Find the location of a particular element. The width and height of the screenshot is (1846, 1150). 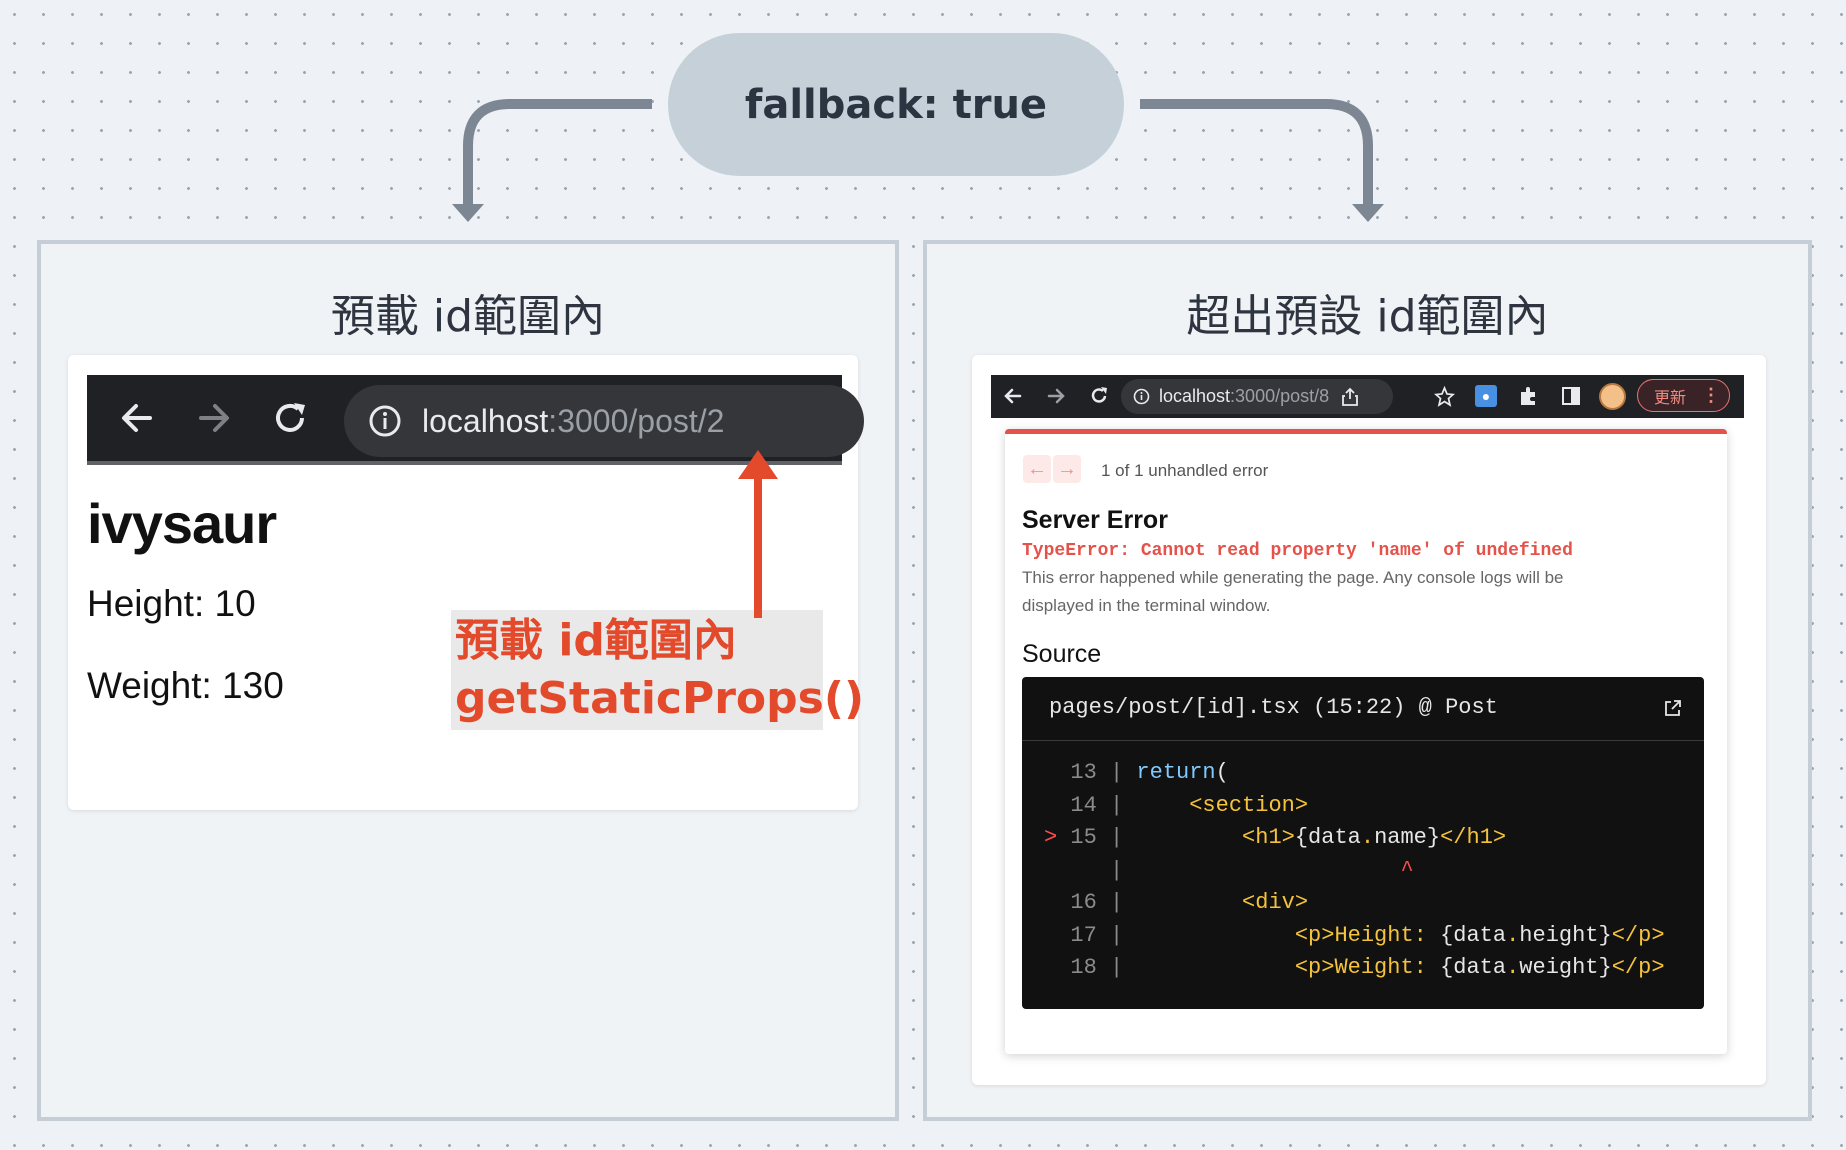

right-arrowhead is located at coordinates (1368, 213).